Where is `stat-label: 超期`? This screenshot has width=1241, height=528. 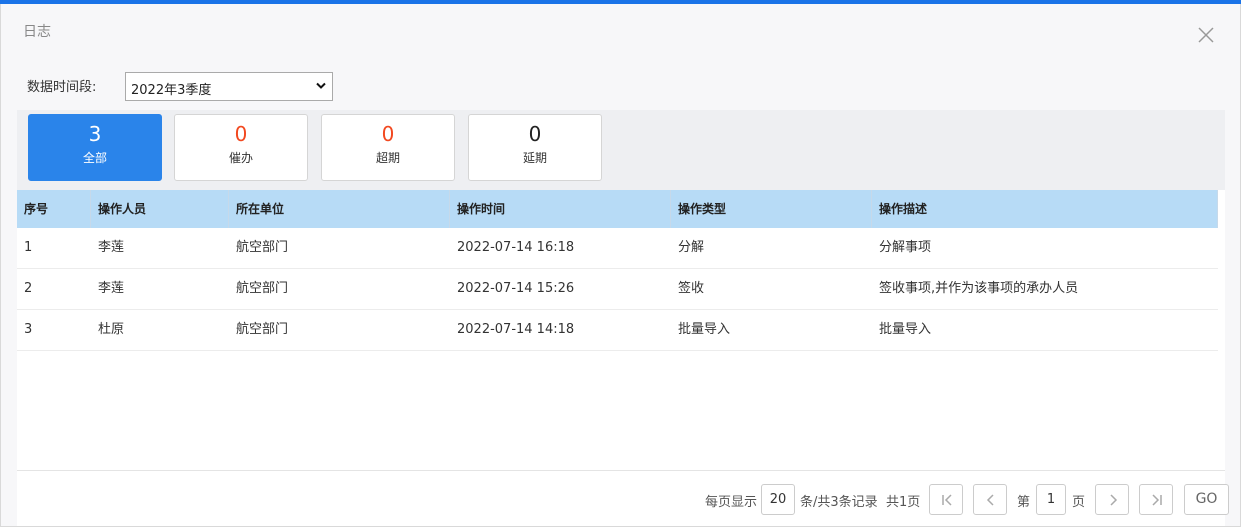
stat-label: 超期 is located at coordinates (387, 158).